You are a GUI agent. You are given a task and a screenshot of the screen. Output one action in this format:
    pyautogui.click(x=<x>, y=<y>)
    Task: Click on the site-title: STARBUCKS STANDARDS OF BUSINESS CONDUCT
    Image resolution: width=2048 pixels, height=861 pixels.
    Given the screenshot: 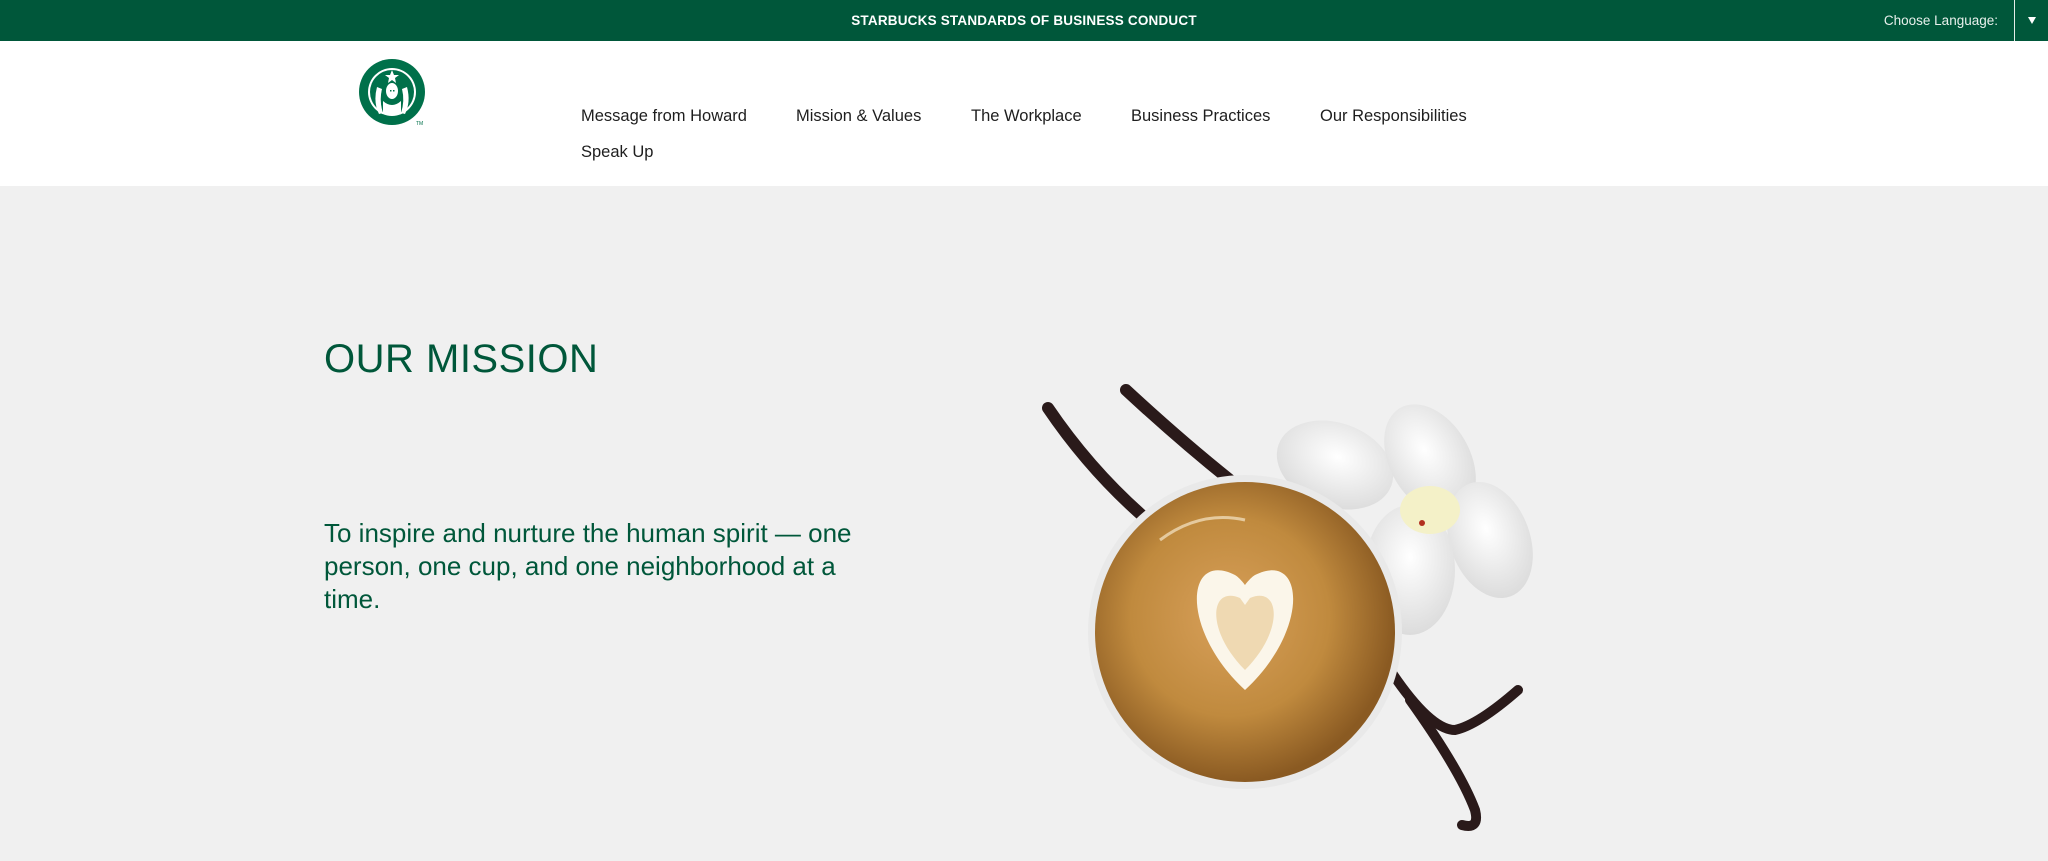 What is the action you would take?
    pyautogui.click(x=1024, y=20)
    